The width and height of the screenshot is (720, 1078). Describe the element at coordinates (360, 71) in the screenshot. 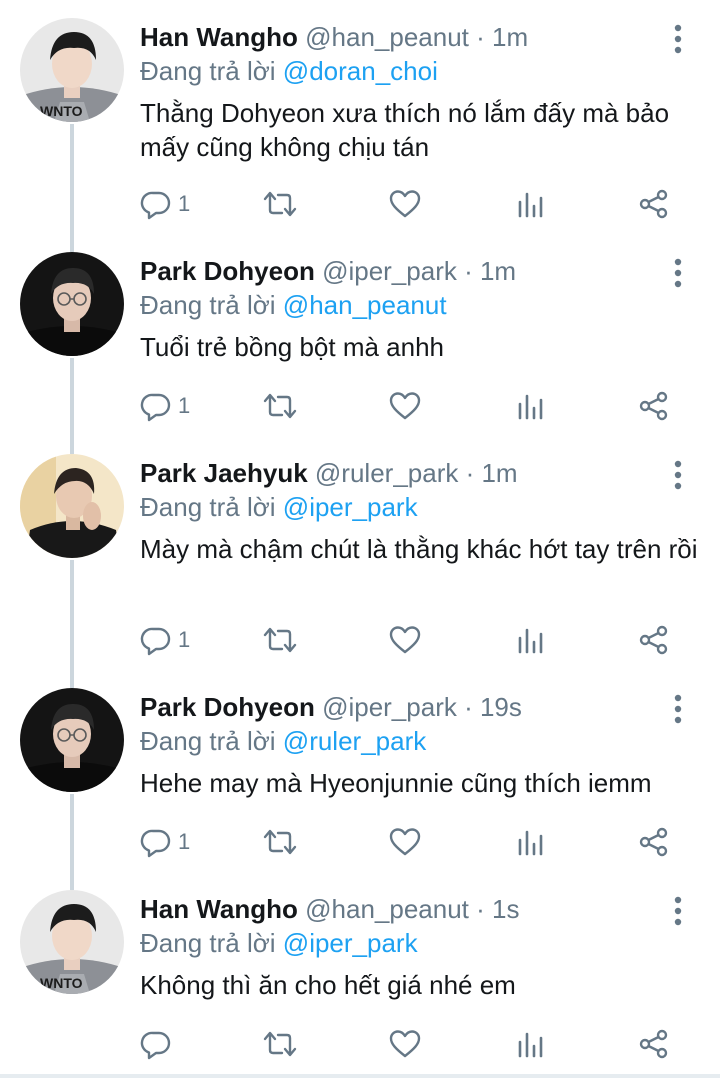

I see `reply-to-link: @doran_choi` at that location.